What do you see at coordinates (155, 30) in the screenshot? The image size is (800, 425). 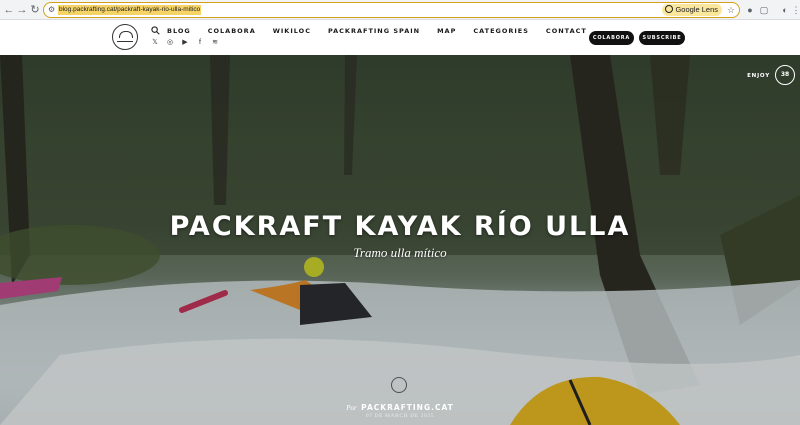 I see `search-icon` at bounding box center [155, 30].